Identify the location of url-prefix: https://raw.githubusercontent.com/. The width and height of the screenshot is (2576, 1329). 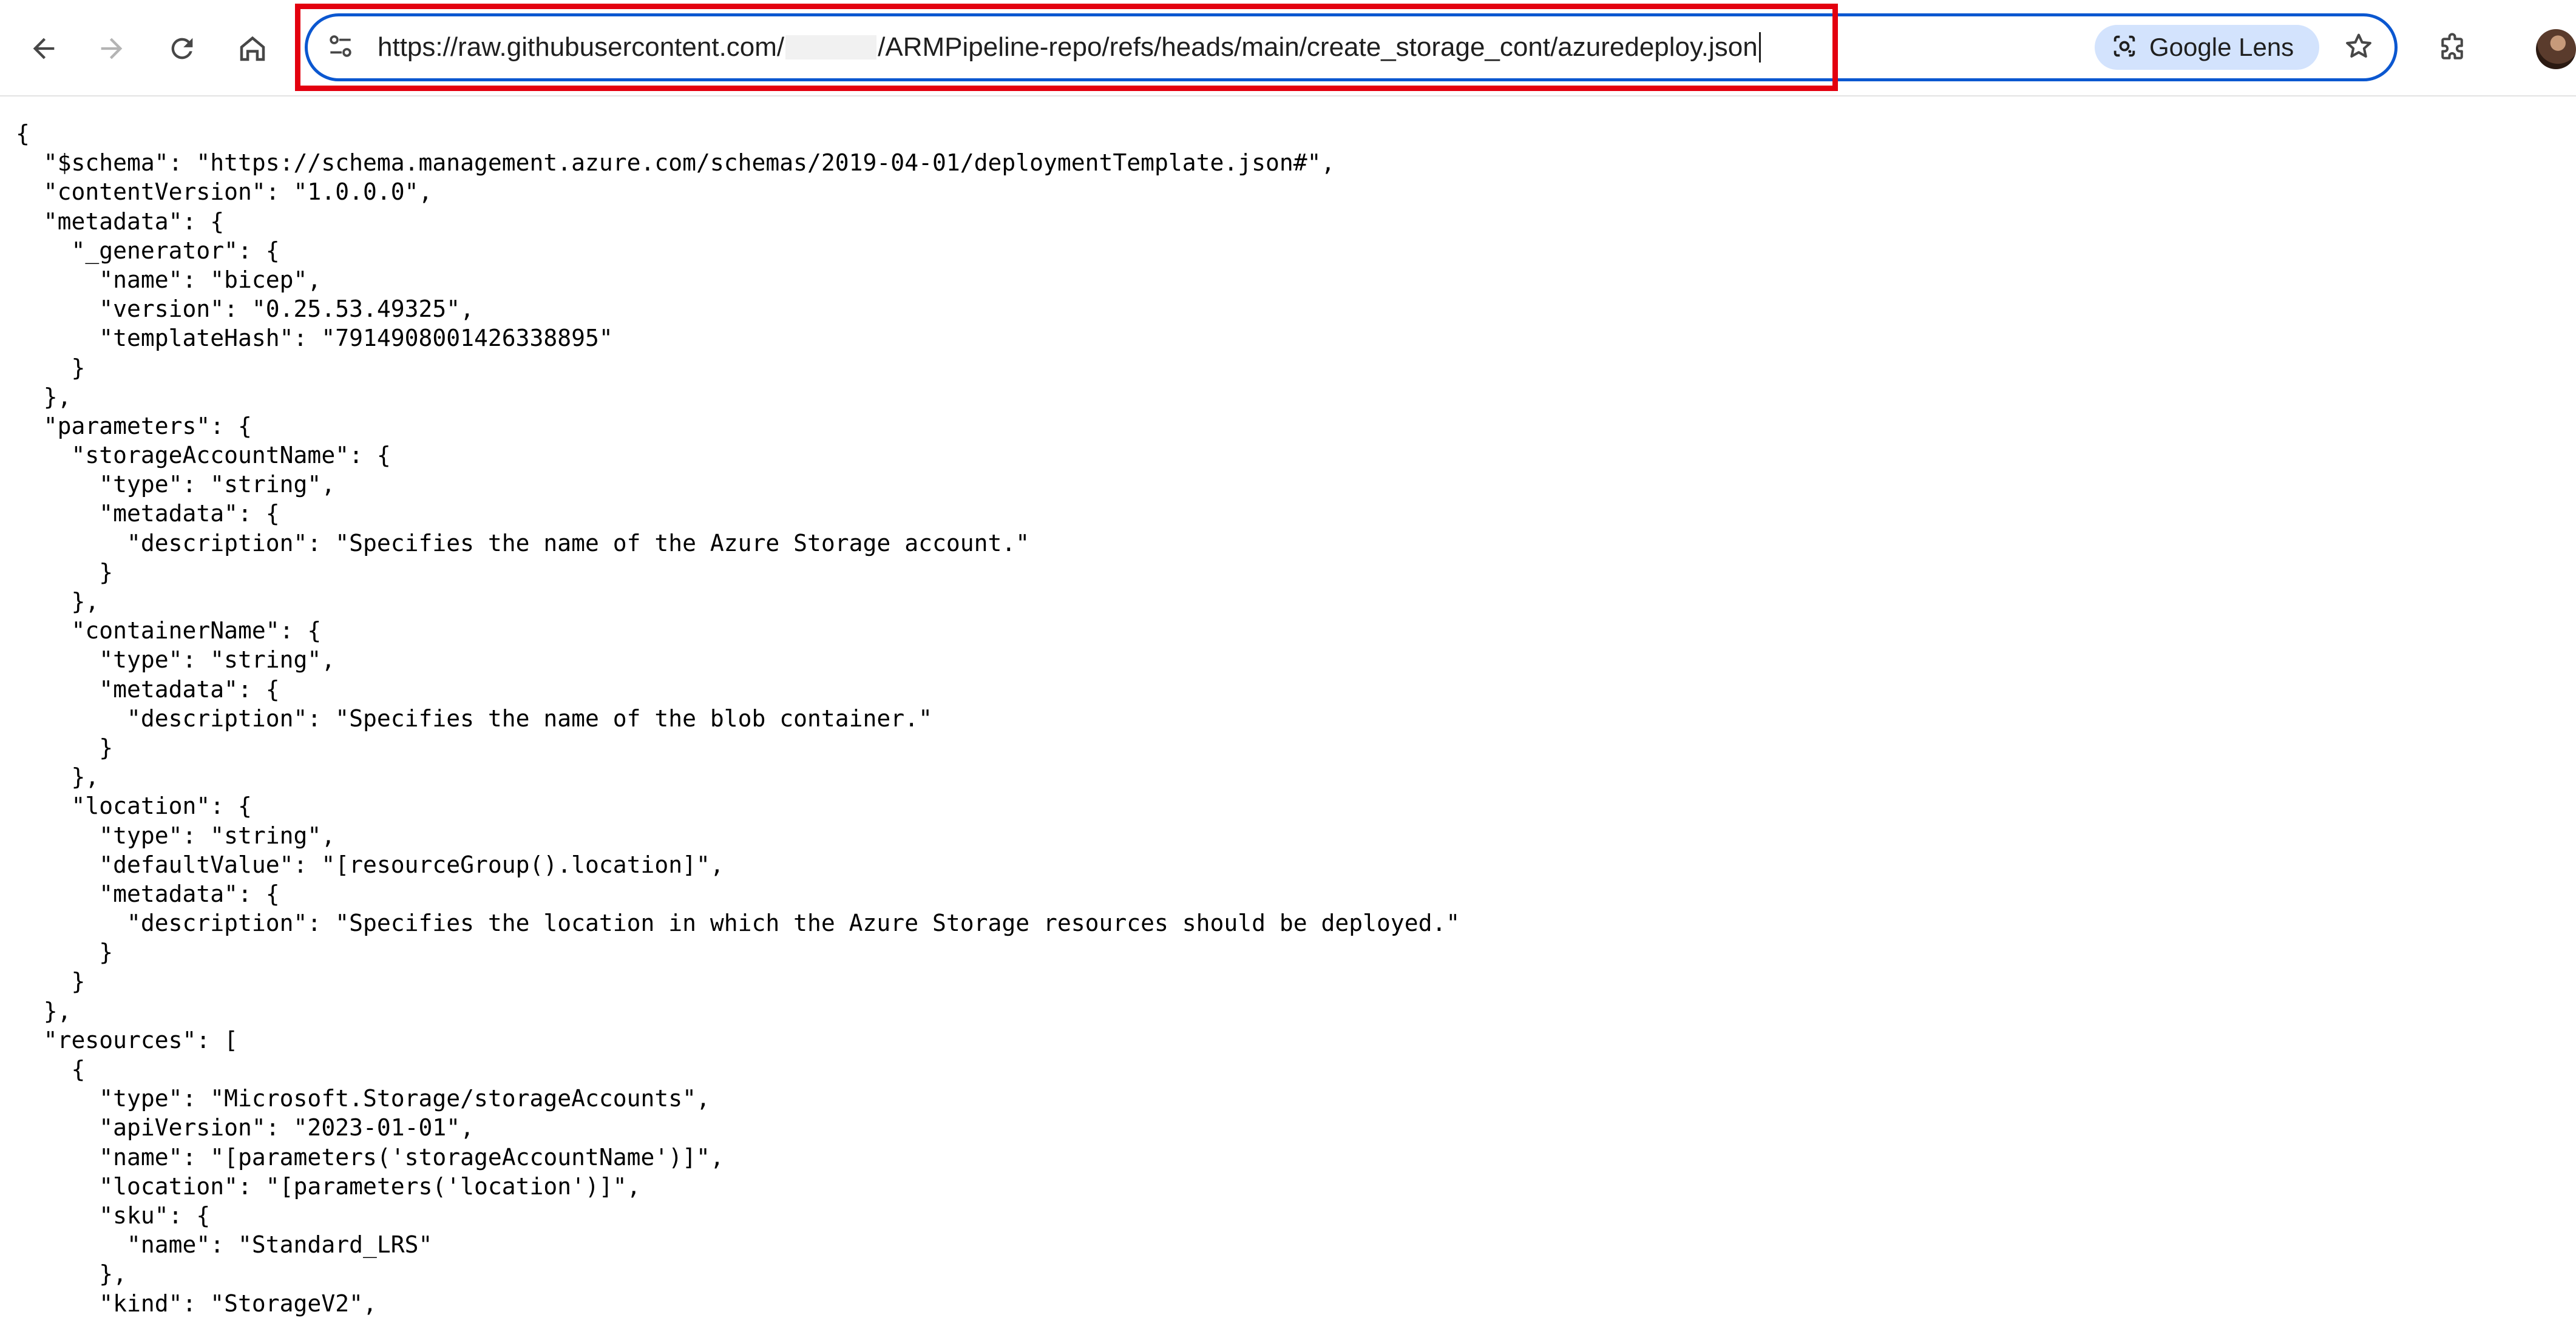
(581, 47).